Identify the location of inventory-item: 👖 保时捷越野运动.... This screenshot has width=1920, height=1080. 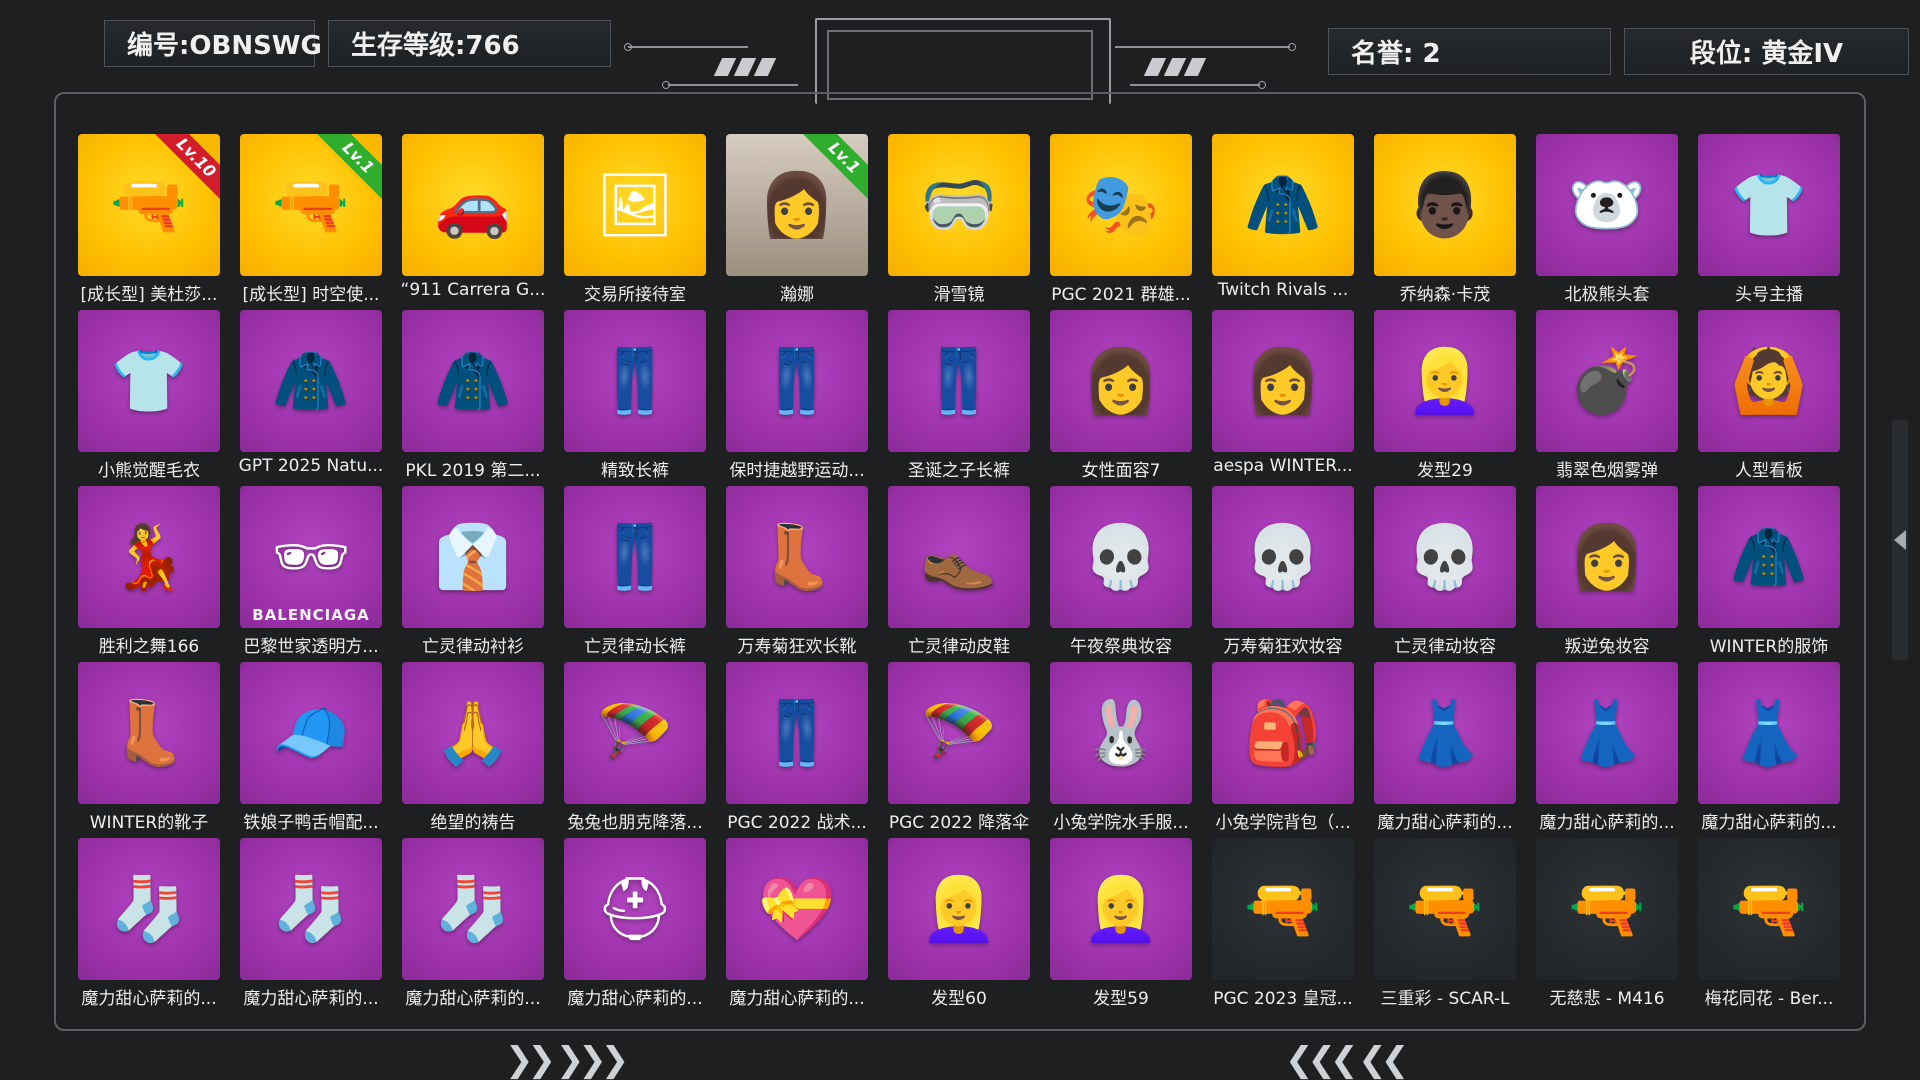
(797, 396).